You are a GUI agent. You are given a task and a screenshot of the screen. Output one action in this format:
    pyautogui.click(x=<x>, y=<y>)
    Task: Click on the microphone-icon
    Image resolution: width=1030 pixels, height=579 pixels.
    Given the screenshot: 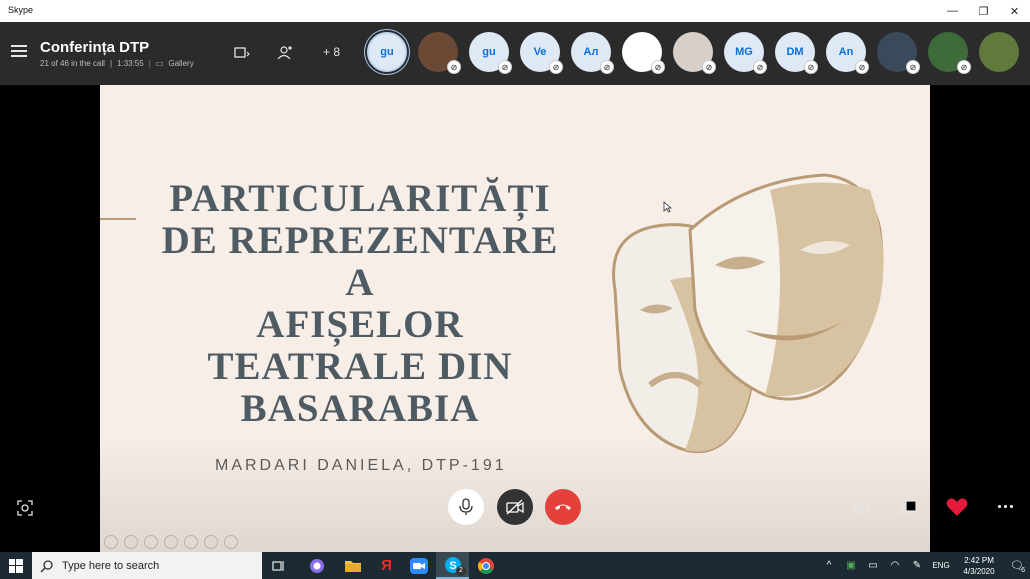 What is the action you would take?
    pyautogui.click(x=466, y=506)
    